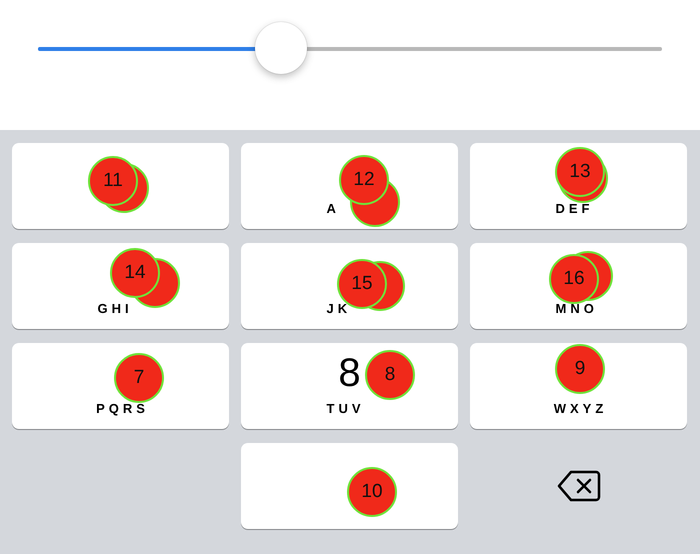 The image size is (700, 554). What do you see at coordinates (349, 486) in the screenshot?
I see `keypad-key` at bounding box center [349, 486].